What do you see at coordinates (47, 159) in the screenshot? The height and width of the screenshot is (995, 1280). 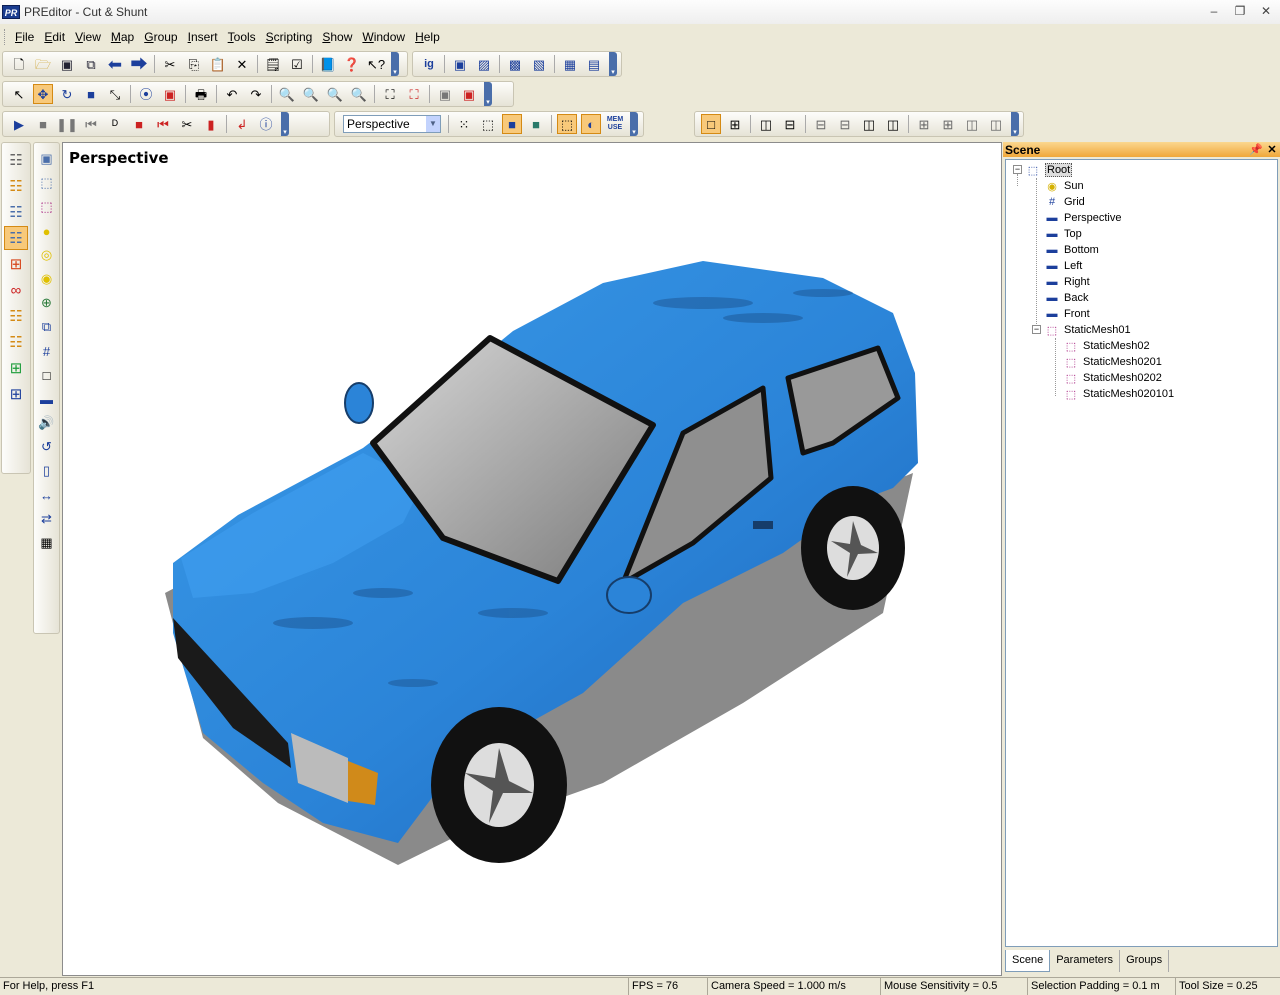 I see `cube-solid-icon: ▣` at bounding box center [47, 159].